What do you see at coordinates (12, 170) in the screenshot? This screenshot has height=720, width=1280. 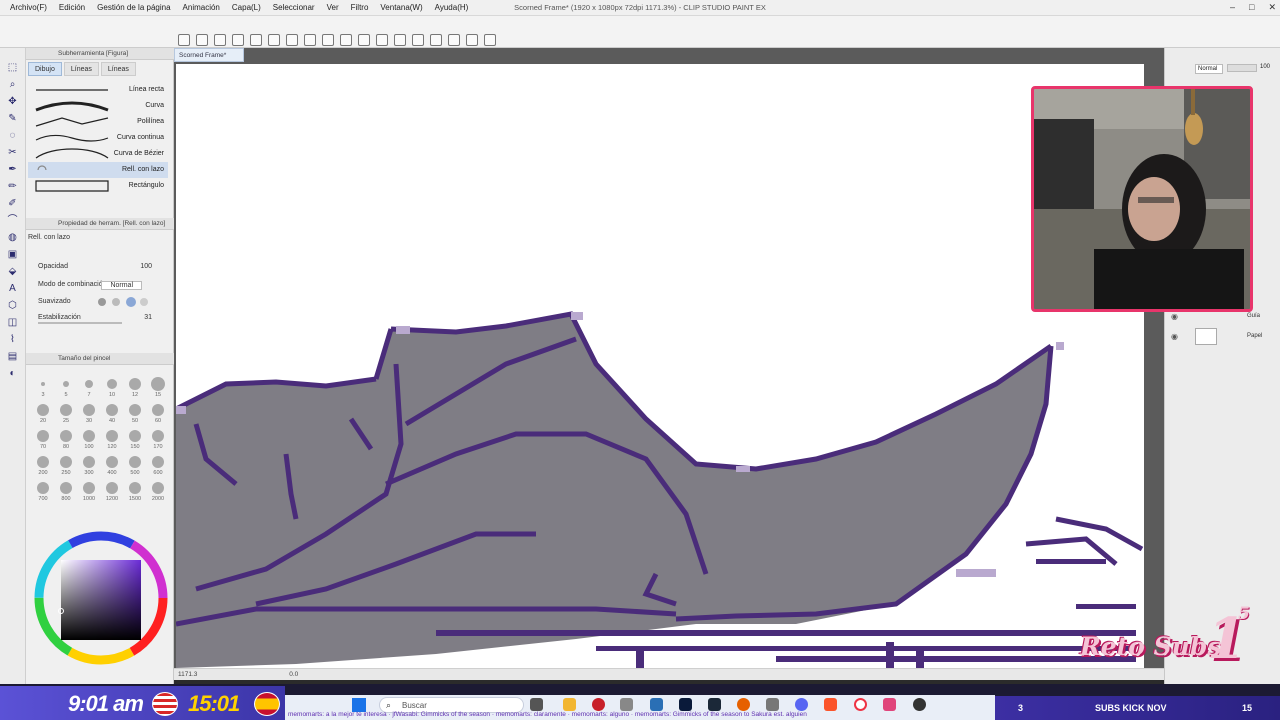 I see `tool-icon: ✒` at bounding box center [12, 170].